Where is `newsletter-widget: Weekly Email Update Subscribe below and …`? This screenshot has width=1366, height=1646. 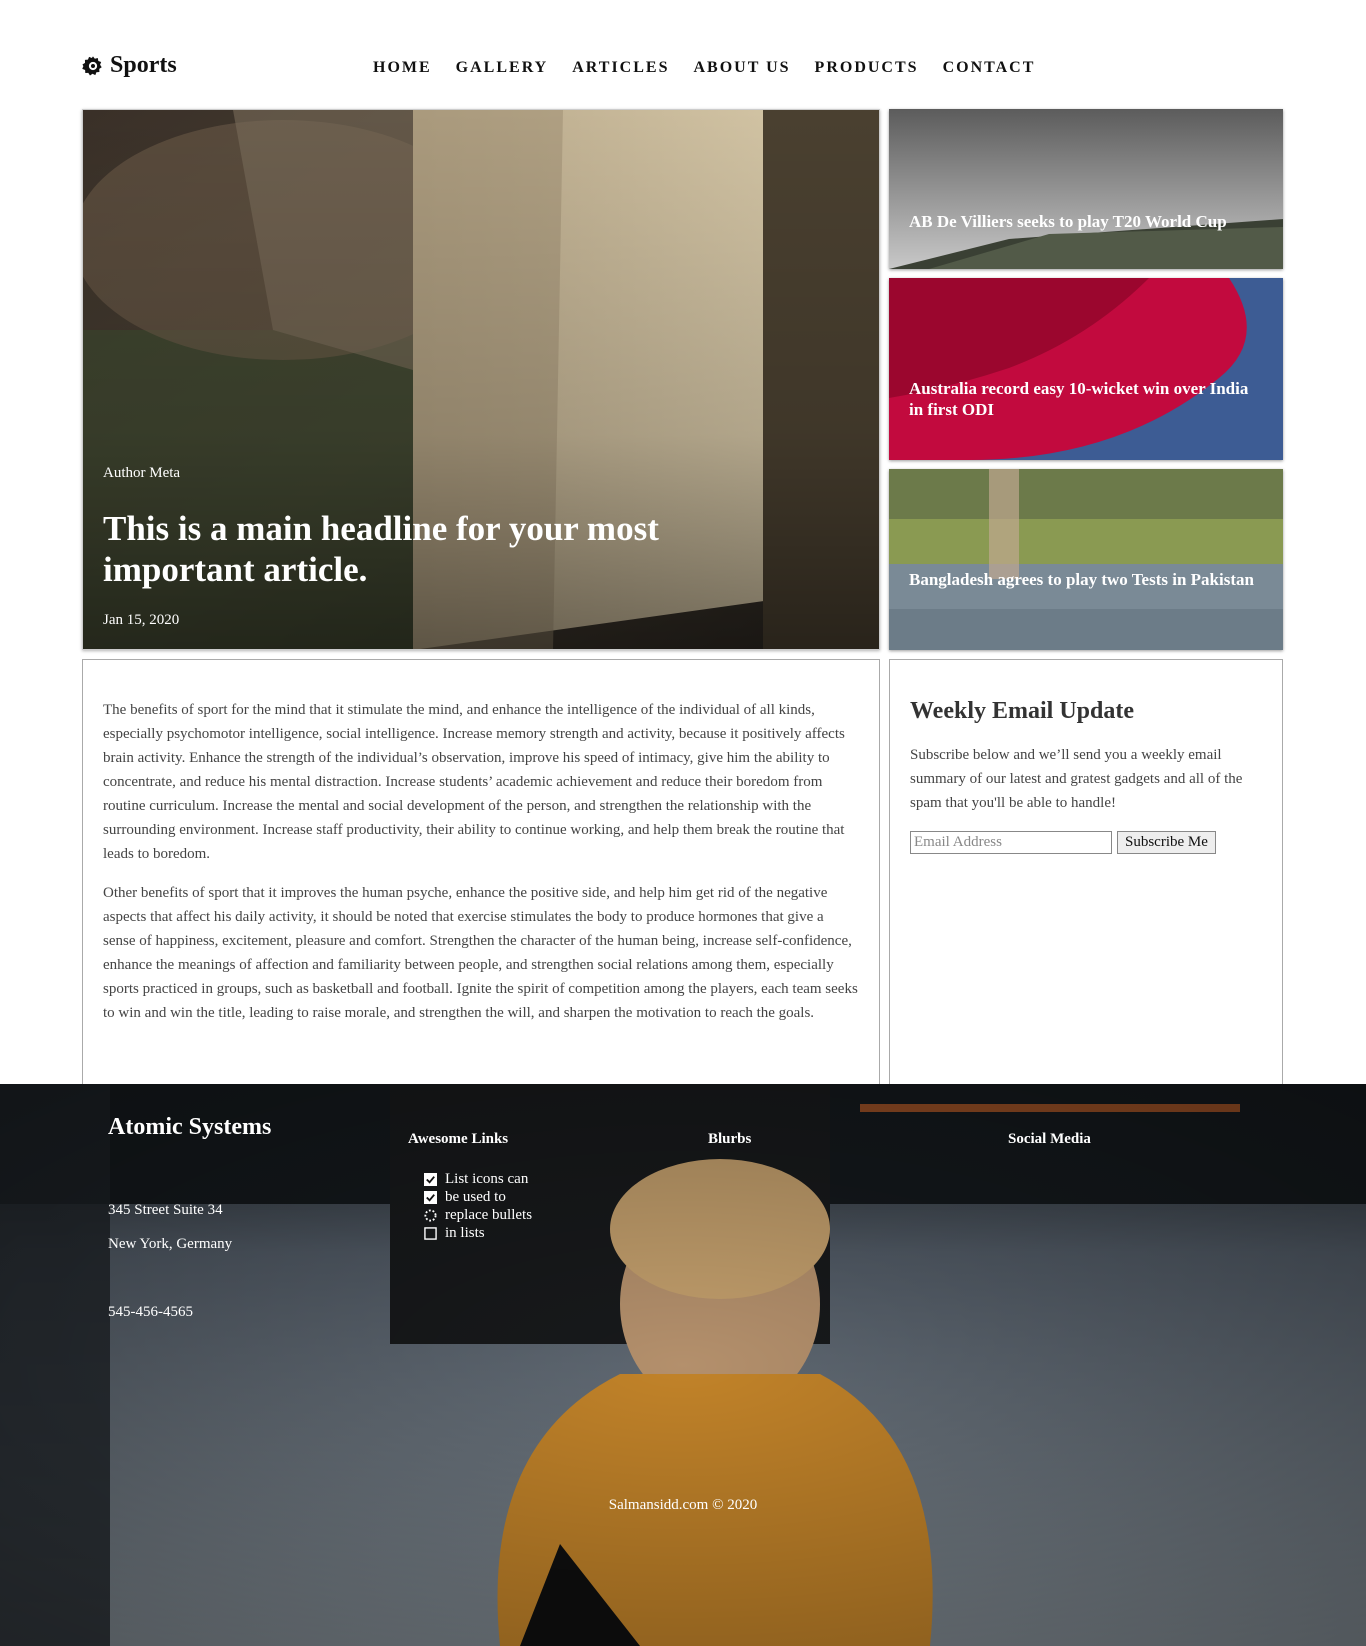 newsletter-widget: Weekly Email Update Subscribe below and … is located at coordinates (1086, 871).